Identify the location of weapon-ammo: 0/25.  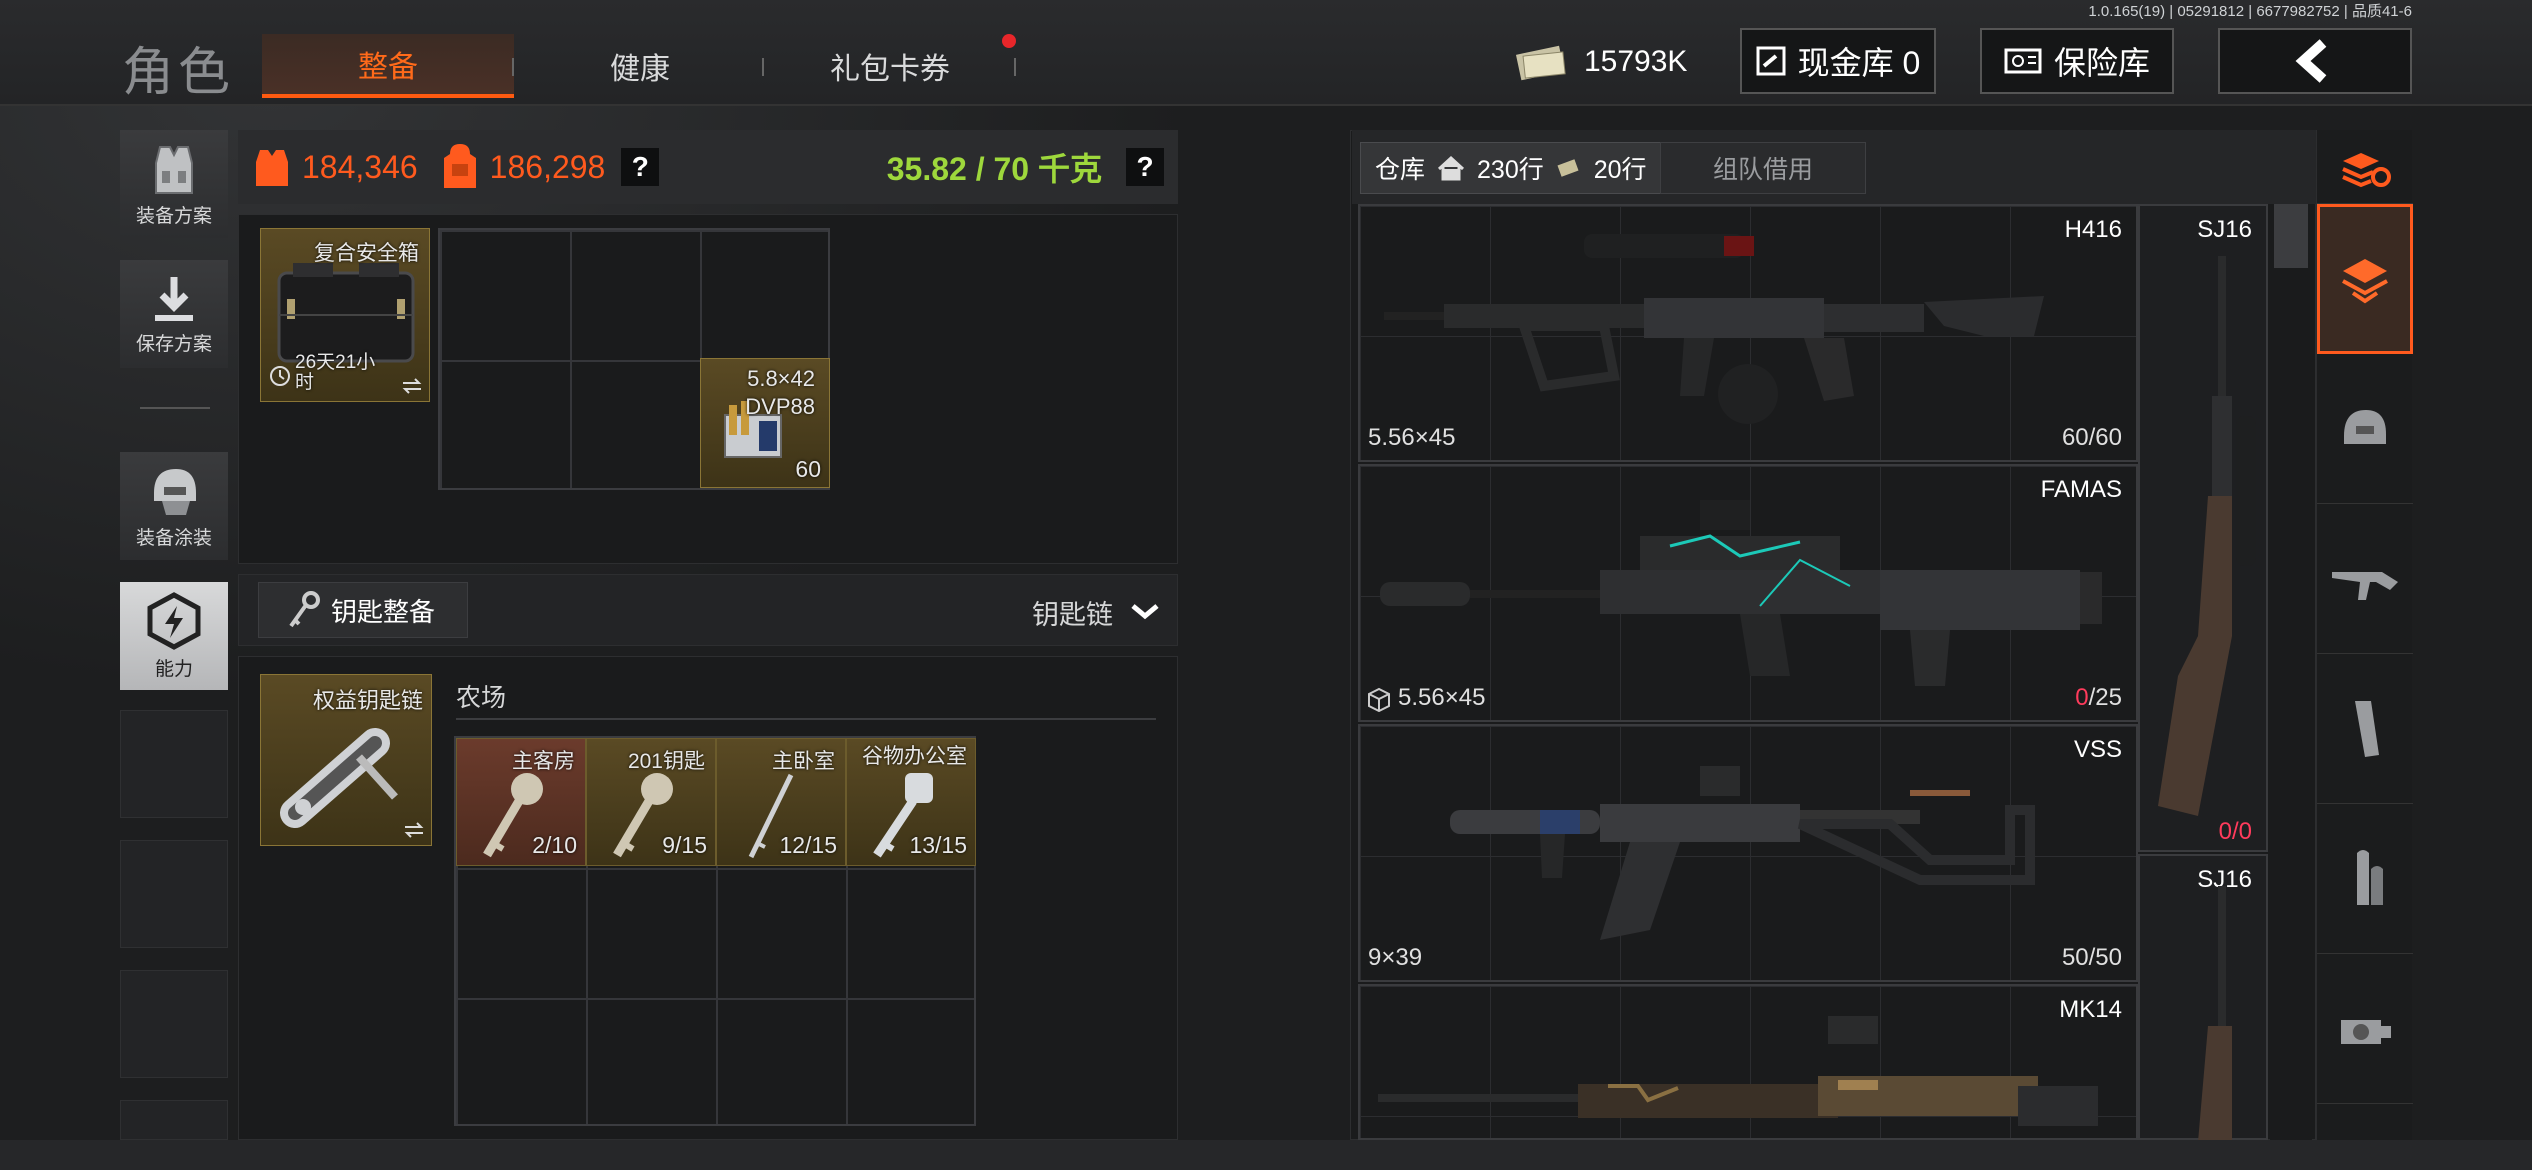
(2098, 698).